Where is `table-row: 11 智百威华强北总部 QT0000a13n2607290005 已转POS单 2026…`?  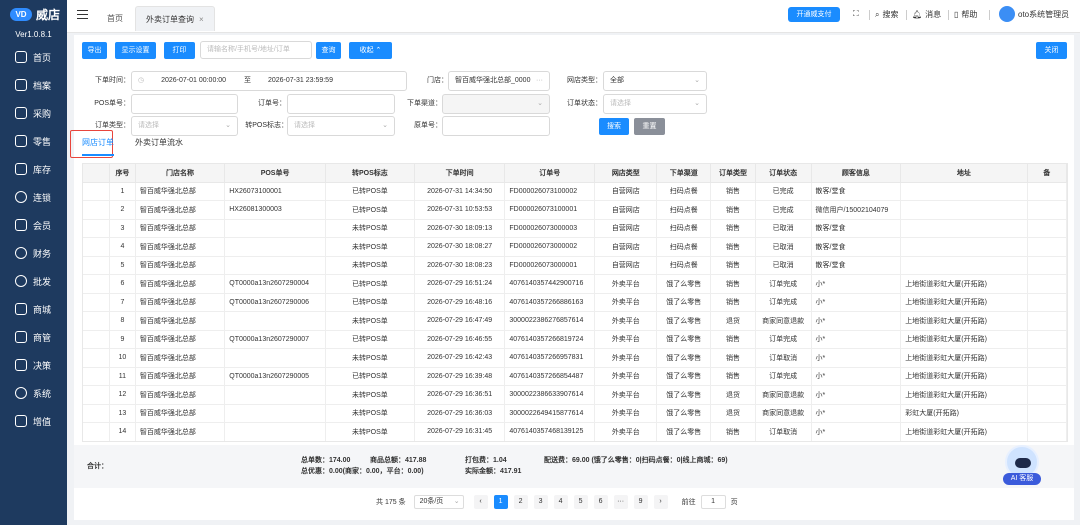
table-row: 11 智百威华强北总部 QT0000a13n2607290005 已转POS单 2026… is located at coordinates (575, 376).